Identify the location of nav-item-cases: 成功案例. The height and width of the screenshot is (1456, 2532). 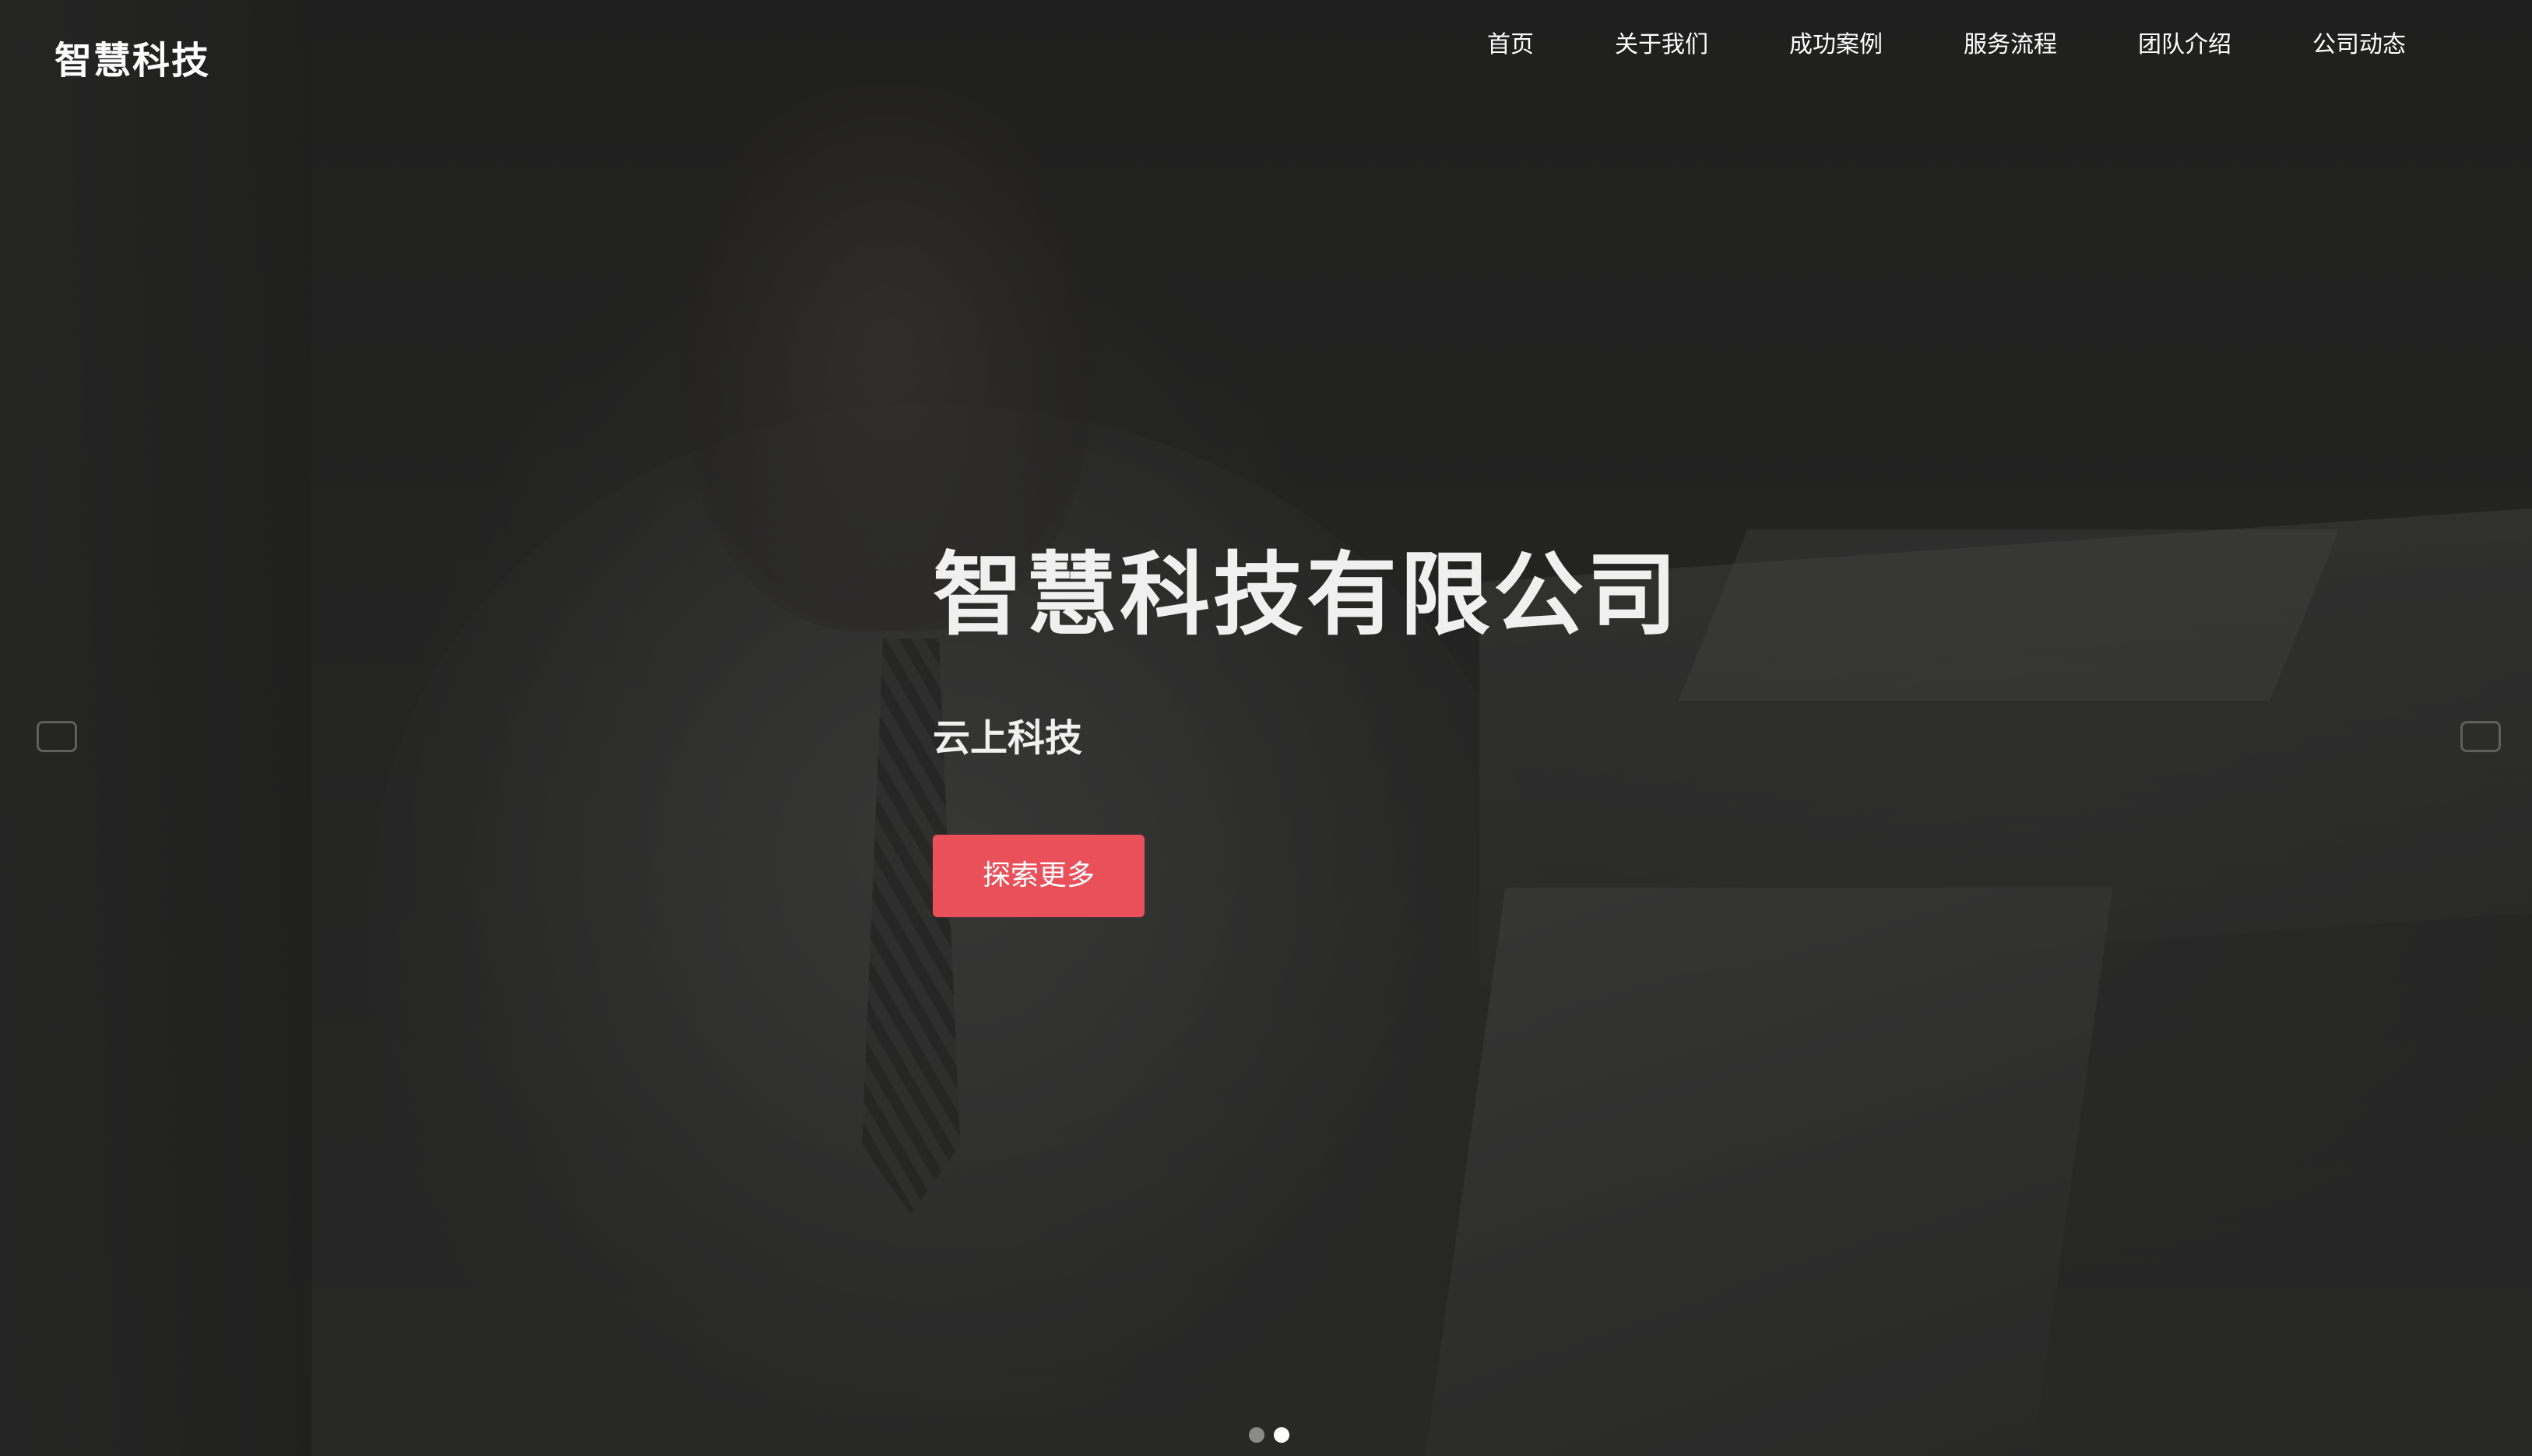
(1836, 45).